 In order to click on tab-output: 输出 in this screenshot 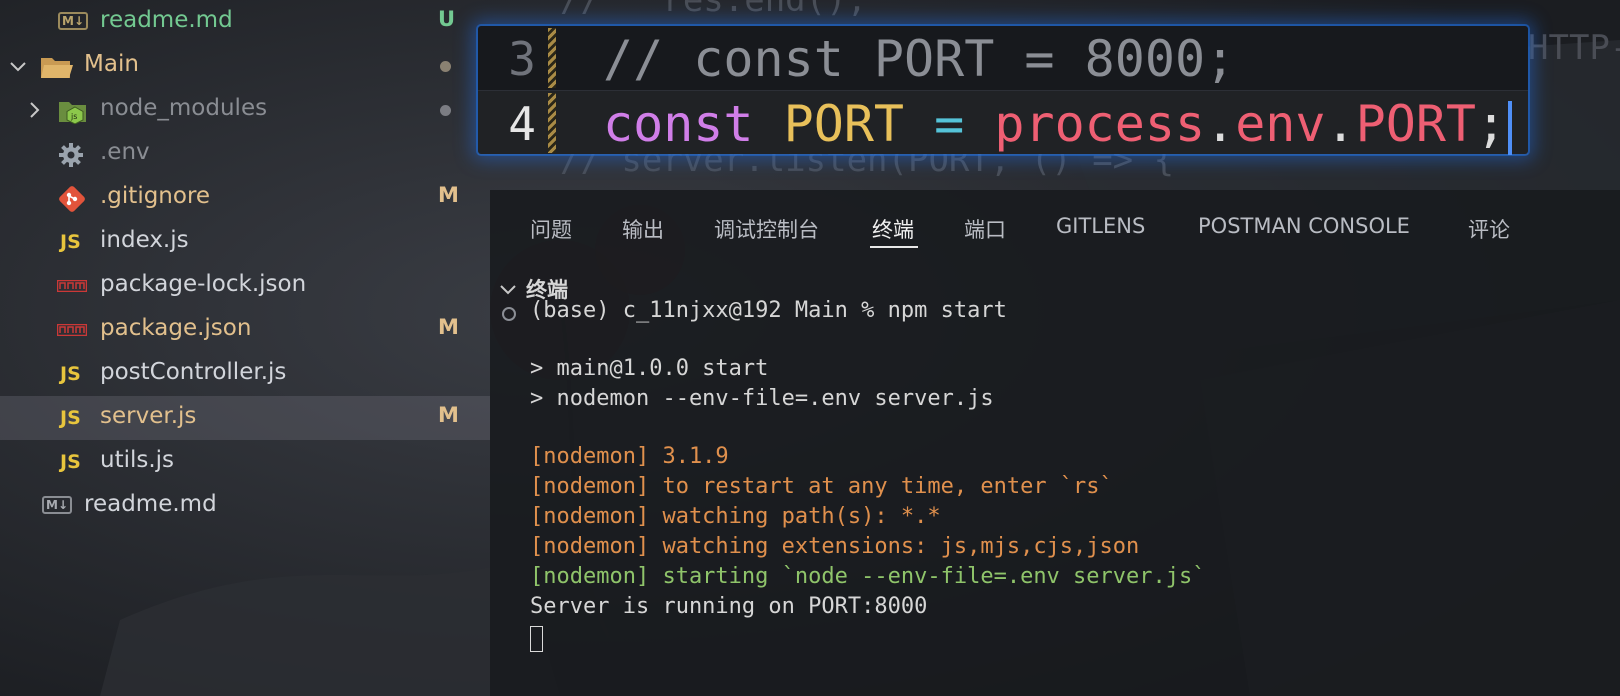, I will do `click(643, 229)`.